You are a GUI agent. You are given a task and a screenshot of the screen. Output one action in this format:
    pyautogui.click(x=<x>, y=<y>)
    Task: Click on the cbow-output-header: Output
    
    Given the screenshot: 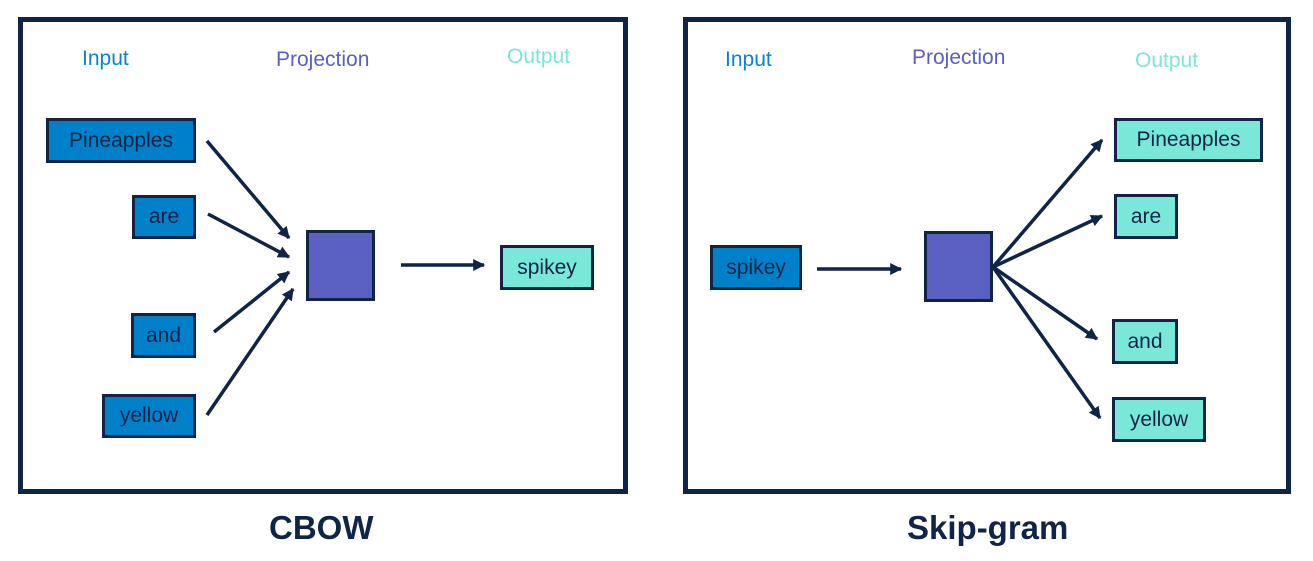 What is the action you would take?
    pyautogui.click(x=539, y=56)
    